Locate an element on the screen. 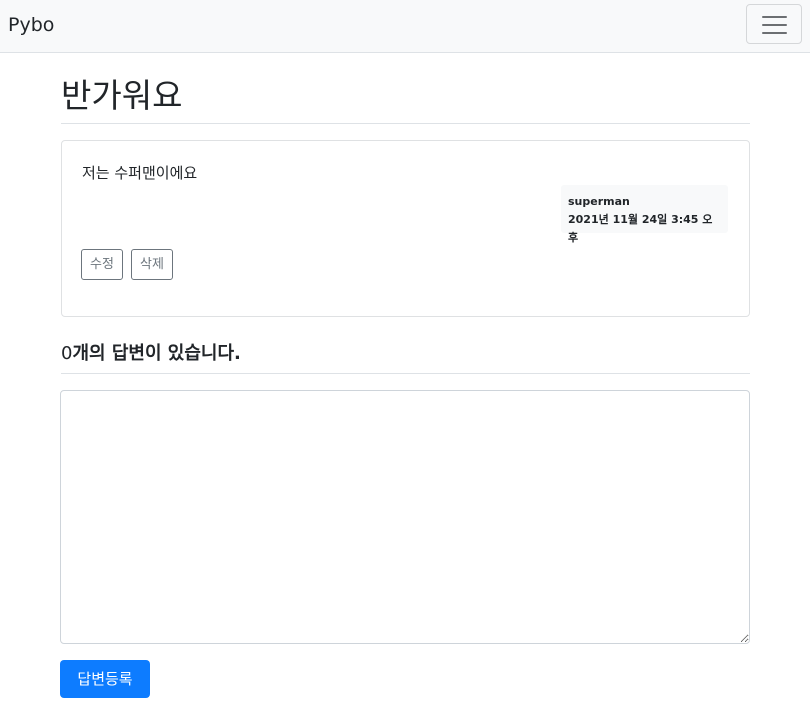  navbar: Pybo is located at coordinates (405, 26).